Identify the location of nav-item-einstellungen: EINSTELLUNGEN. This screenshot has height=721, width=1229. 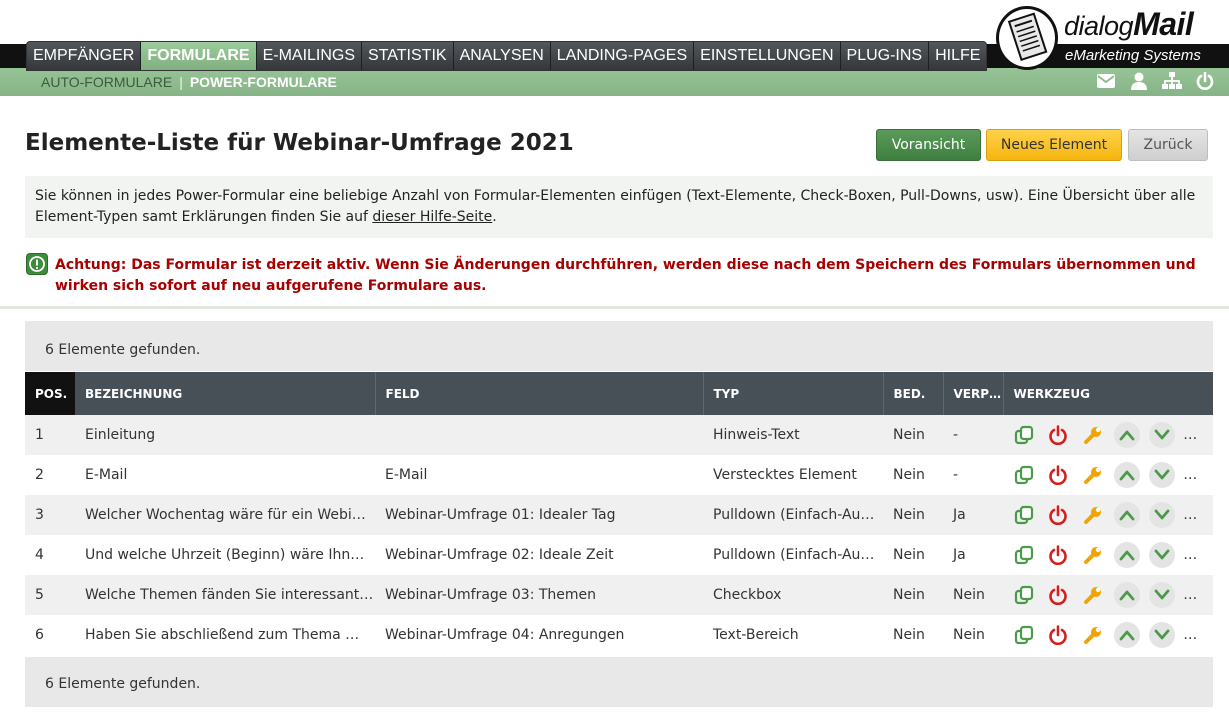
(767, 56).